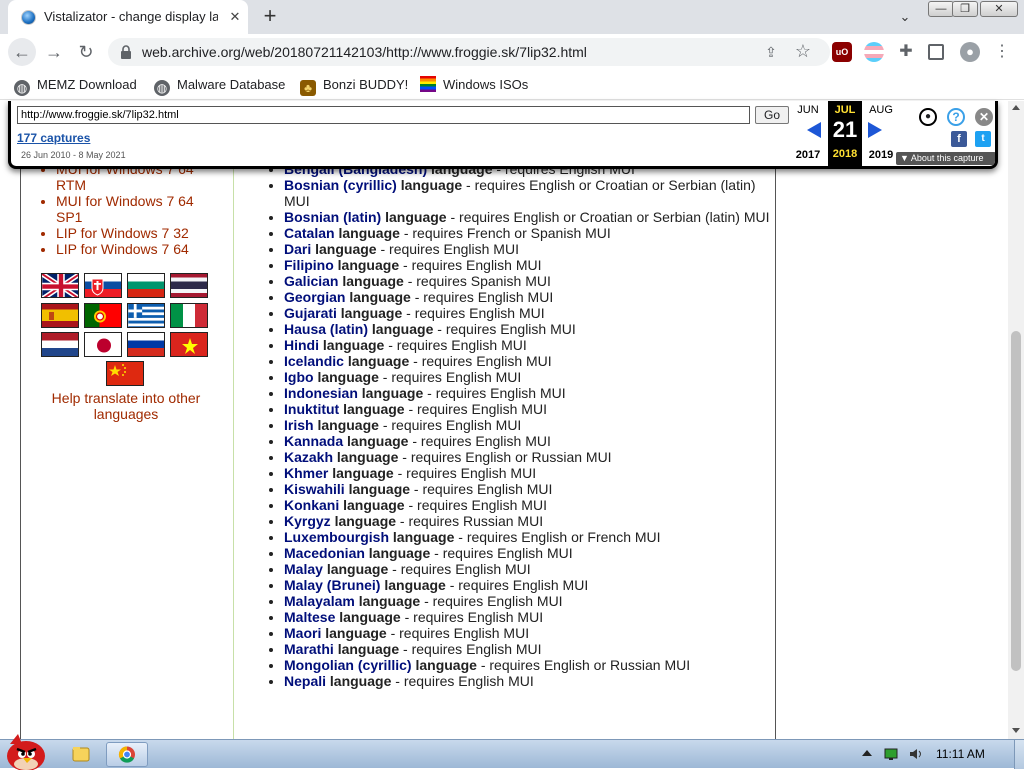 Image resolution: width=1024 pixels, height=770 pixels. What do you see at coordinates (299, 377) in the screenshot?
I see `language-link: Igbo` at bounding box center [299, 377].